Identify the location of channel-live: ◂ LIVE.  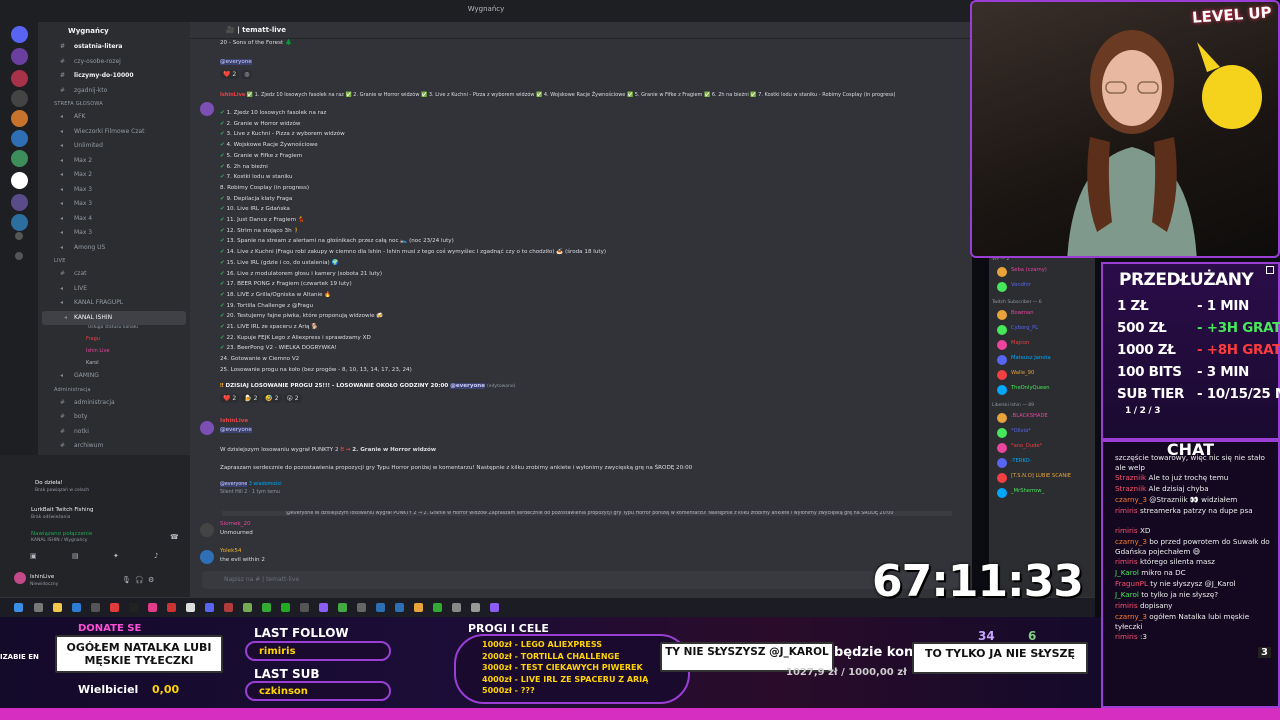
(114, 289).